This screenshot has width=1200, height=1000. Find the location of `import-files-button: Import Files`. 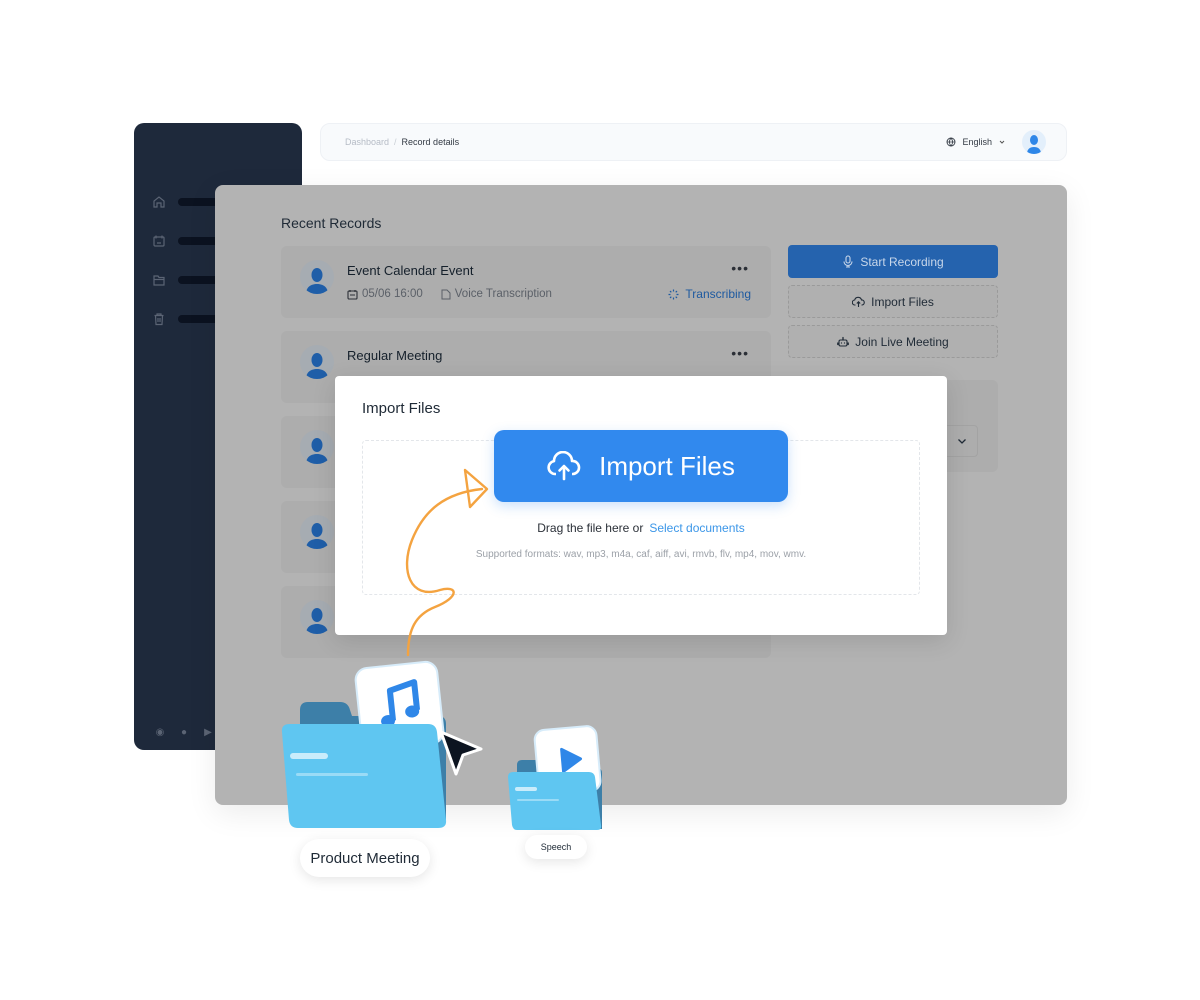

import-files-button: Import Files is located at coordinates (893, 301).